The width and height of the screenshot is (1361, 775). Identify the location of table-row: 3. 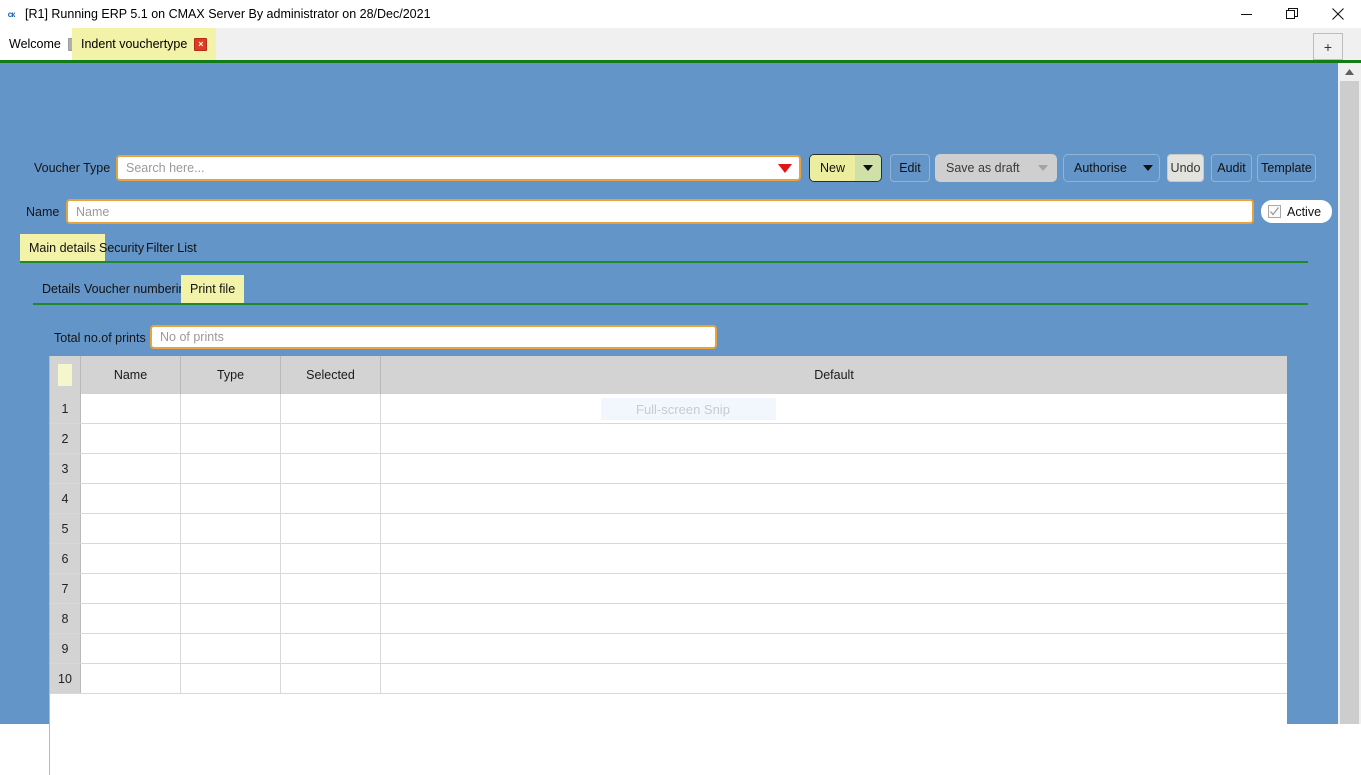
(668, 469).